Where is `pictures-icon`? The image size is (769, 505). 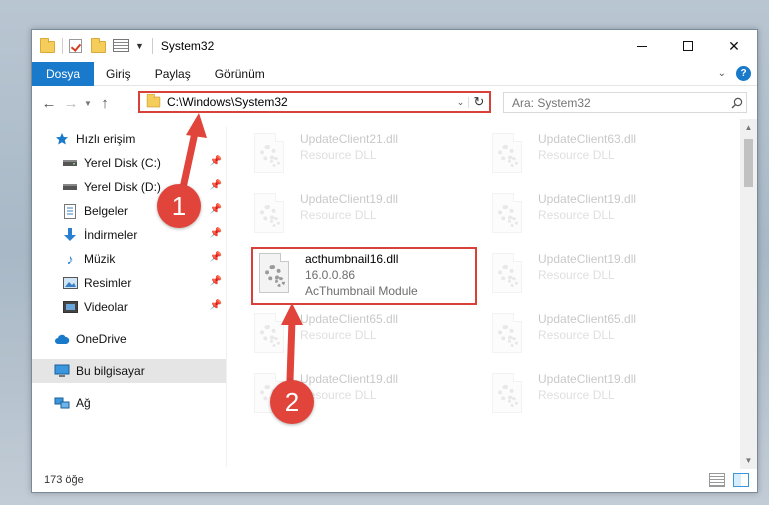
pictures-icon is located at coordinates (70, 283).